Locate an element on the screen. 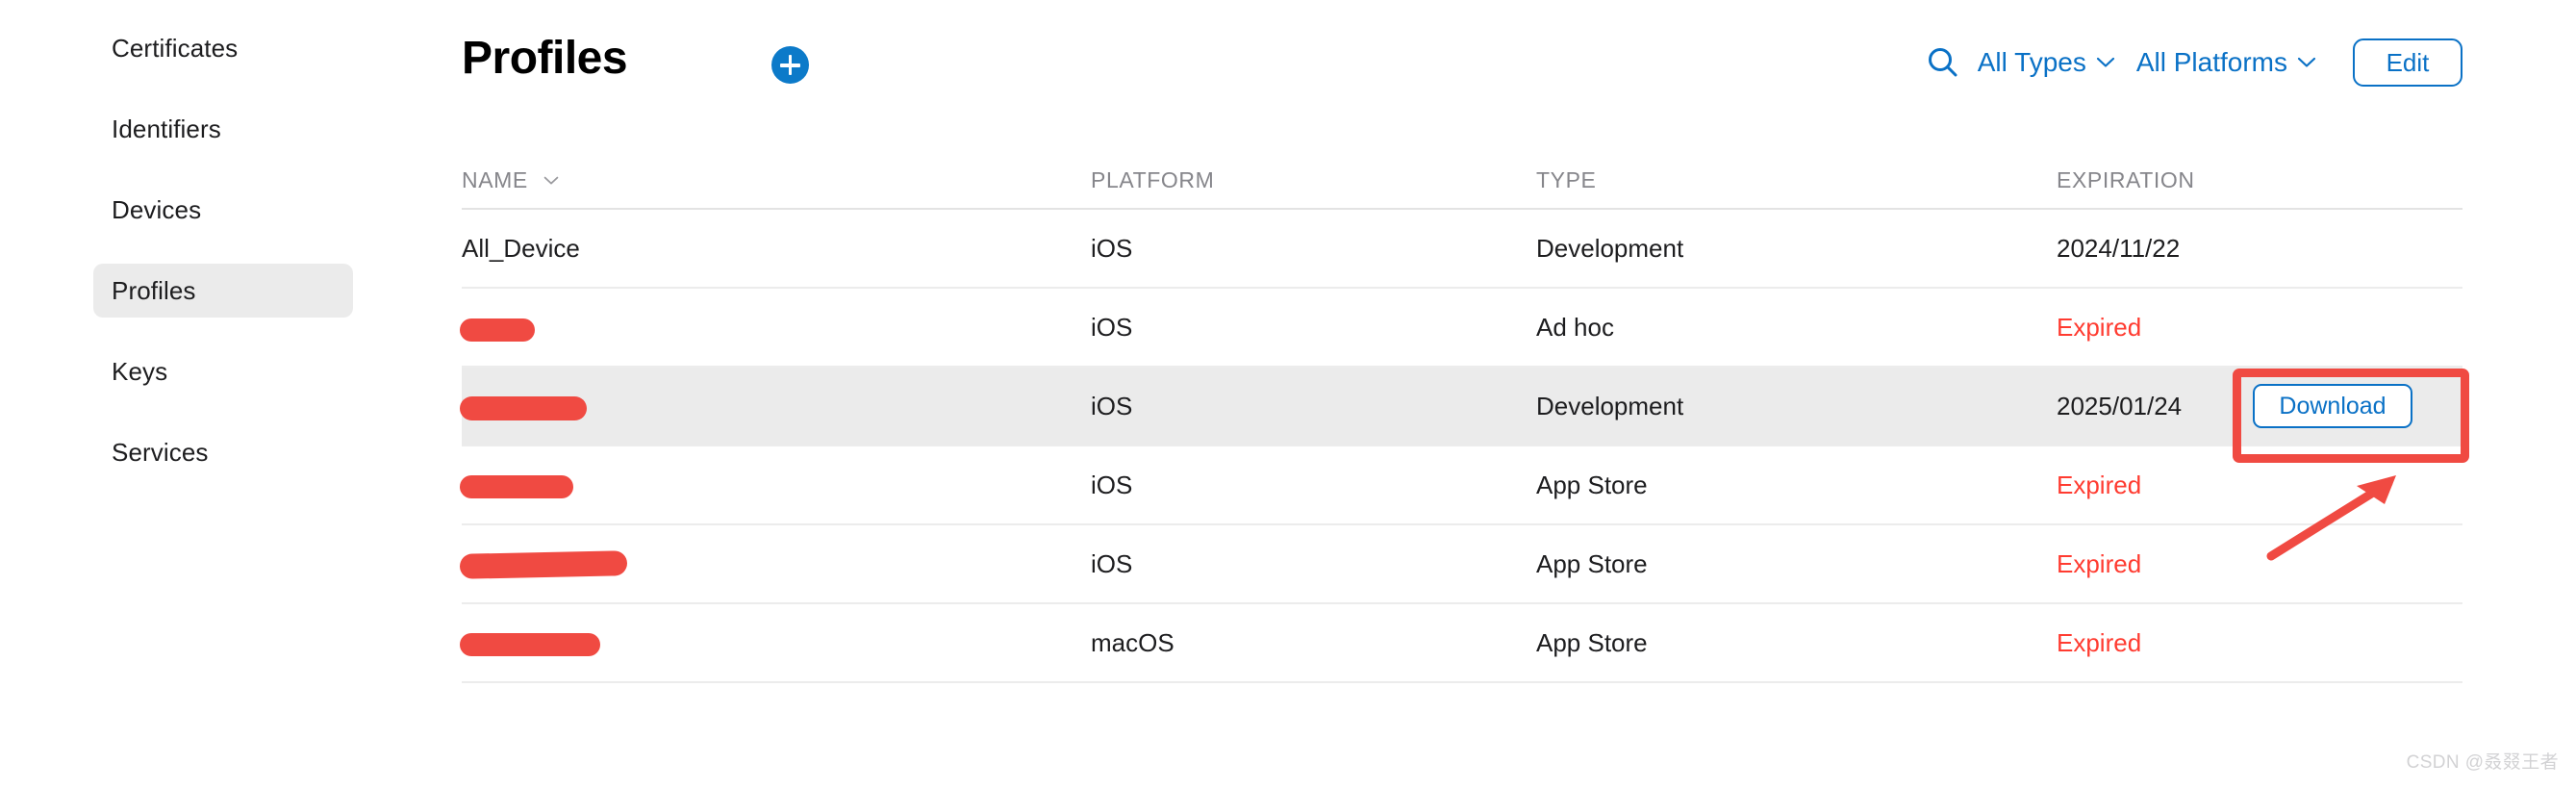  add-profile-button is located at coordinates (790, 65).